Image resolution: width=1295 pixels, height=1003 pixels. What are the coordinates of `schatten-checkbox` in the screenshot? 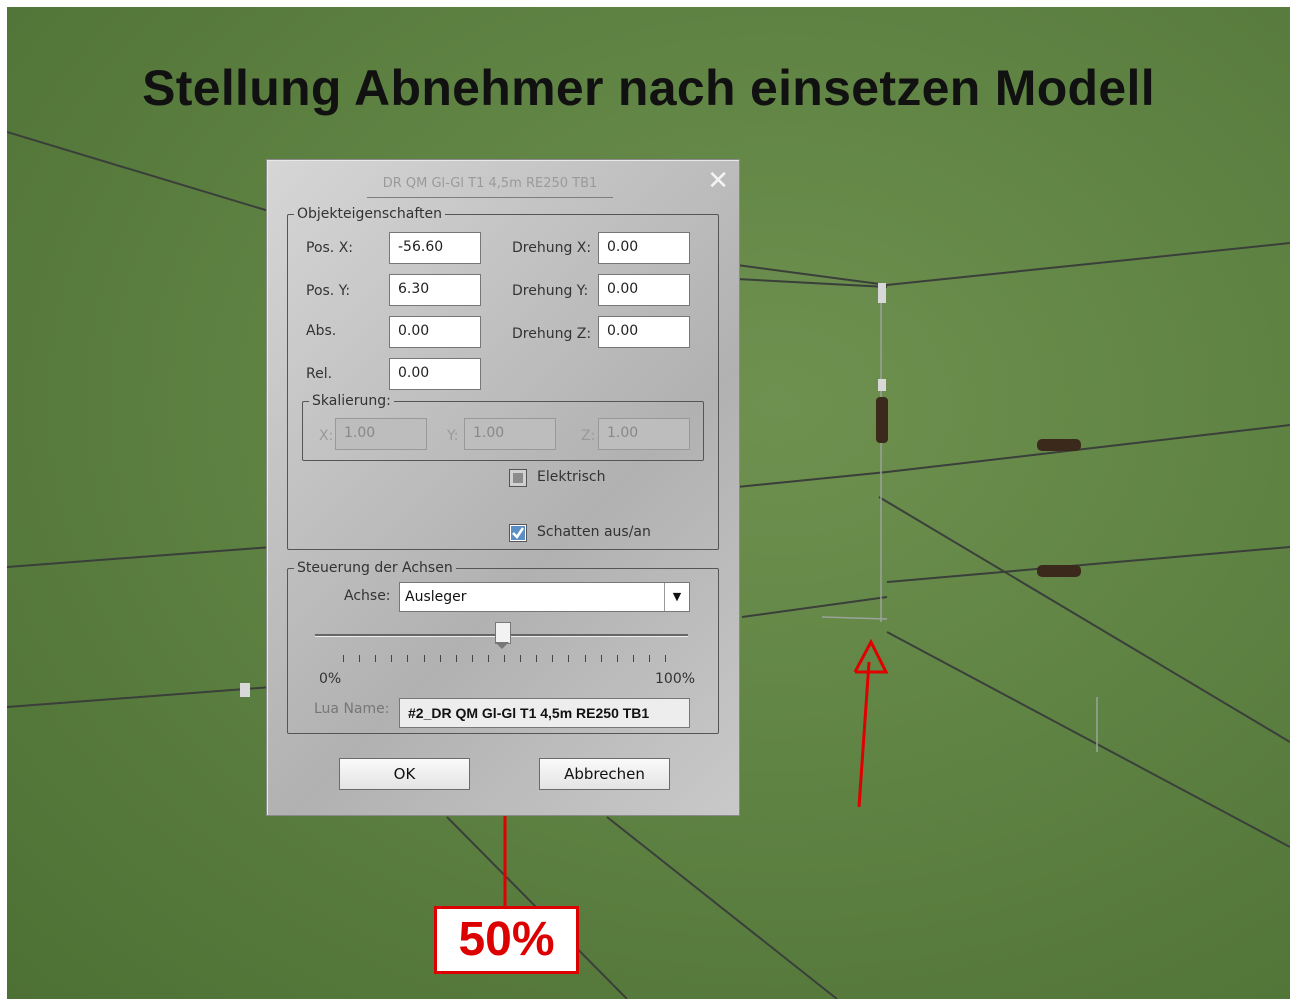 It's located at (518, 533).